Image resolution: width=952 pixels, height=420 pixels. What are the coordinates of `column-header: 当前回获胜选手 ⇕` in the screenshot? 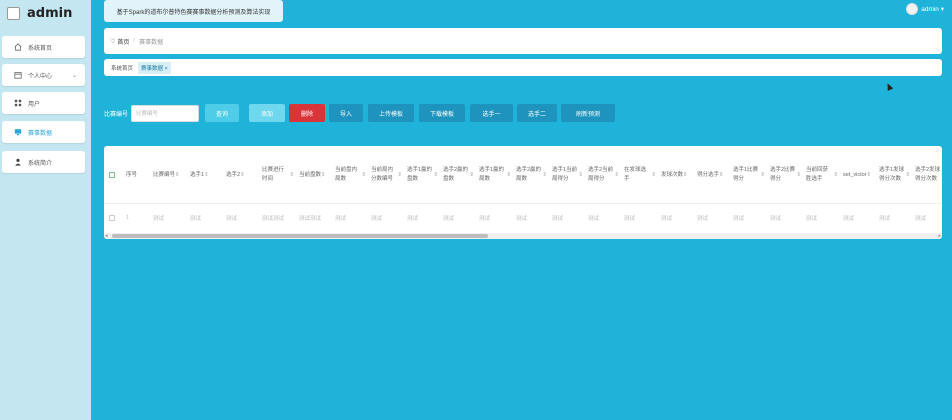 It's located at (819, 175).